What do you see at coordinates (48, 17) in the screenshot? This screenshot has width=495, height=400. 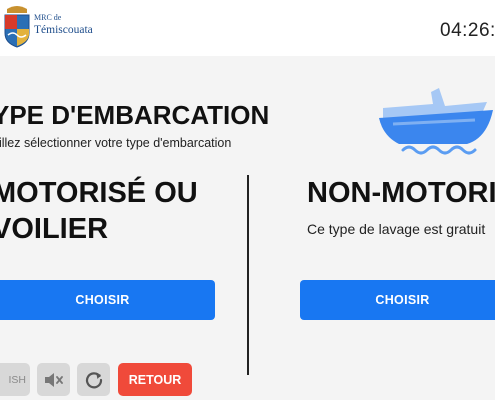 I see `logo-line-1: MRC de` at bounding box center [48, 17].